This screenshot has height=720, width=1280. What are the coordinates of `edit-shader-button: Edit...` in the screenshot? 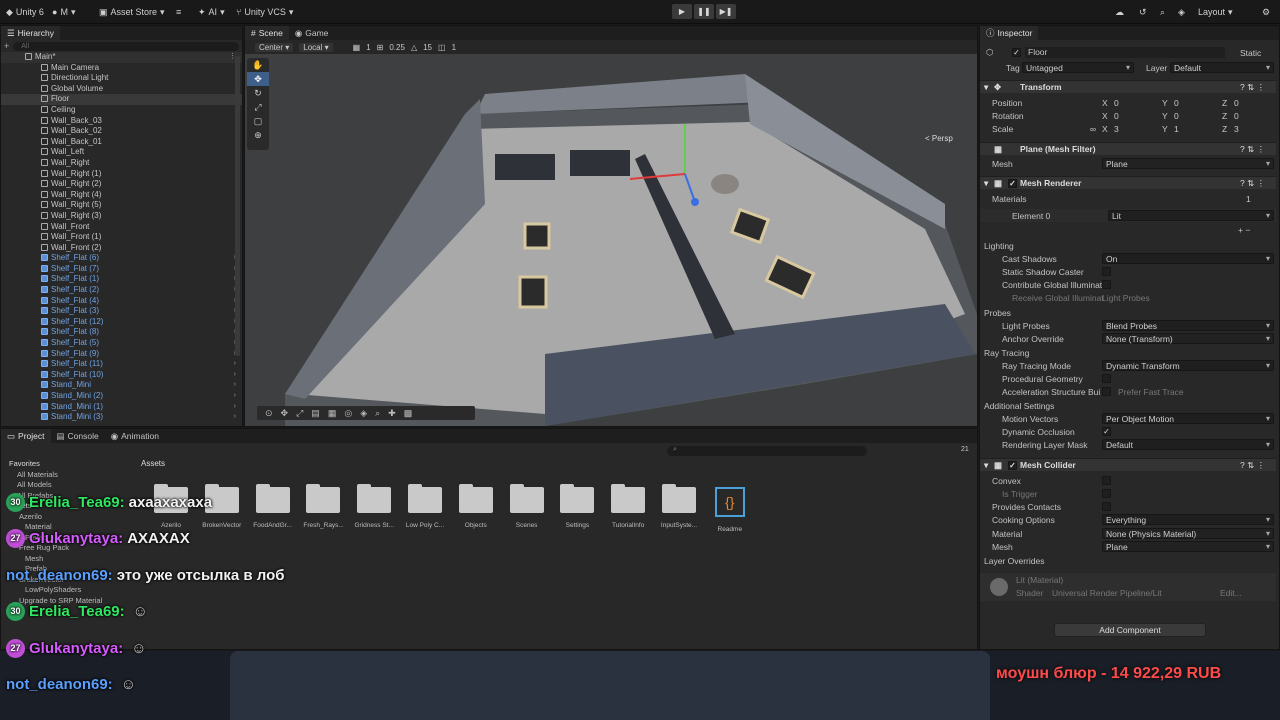 It's located at (1231, 593).